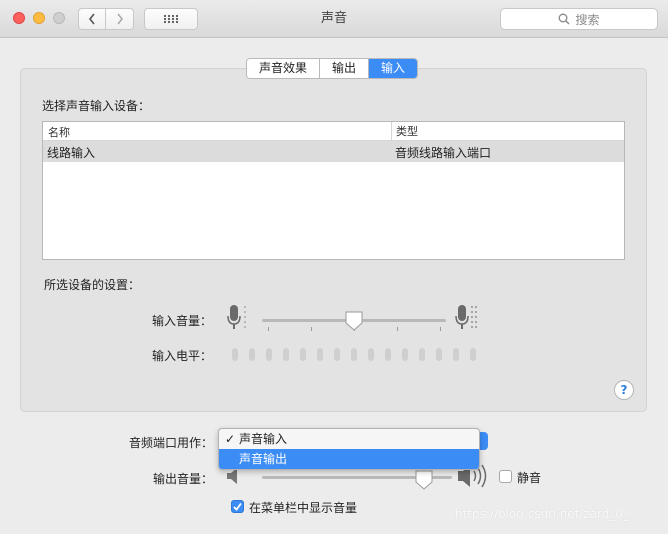  What do you see at coordinates (170, 443) in the screenshot?
I see `port-use-label: 音频端口用作：` at bounding box center [170, 443].